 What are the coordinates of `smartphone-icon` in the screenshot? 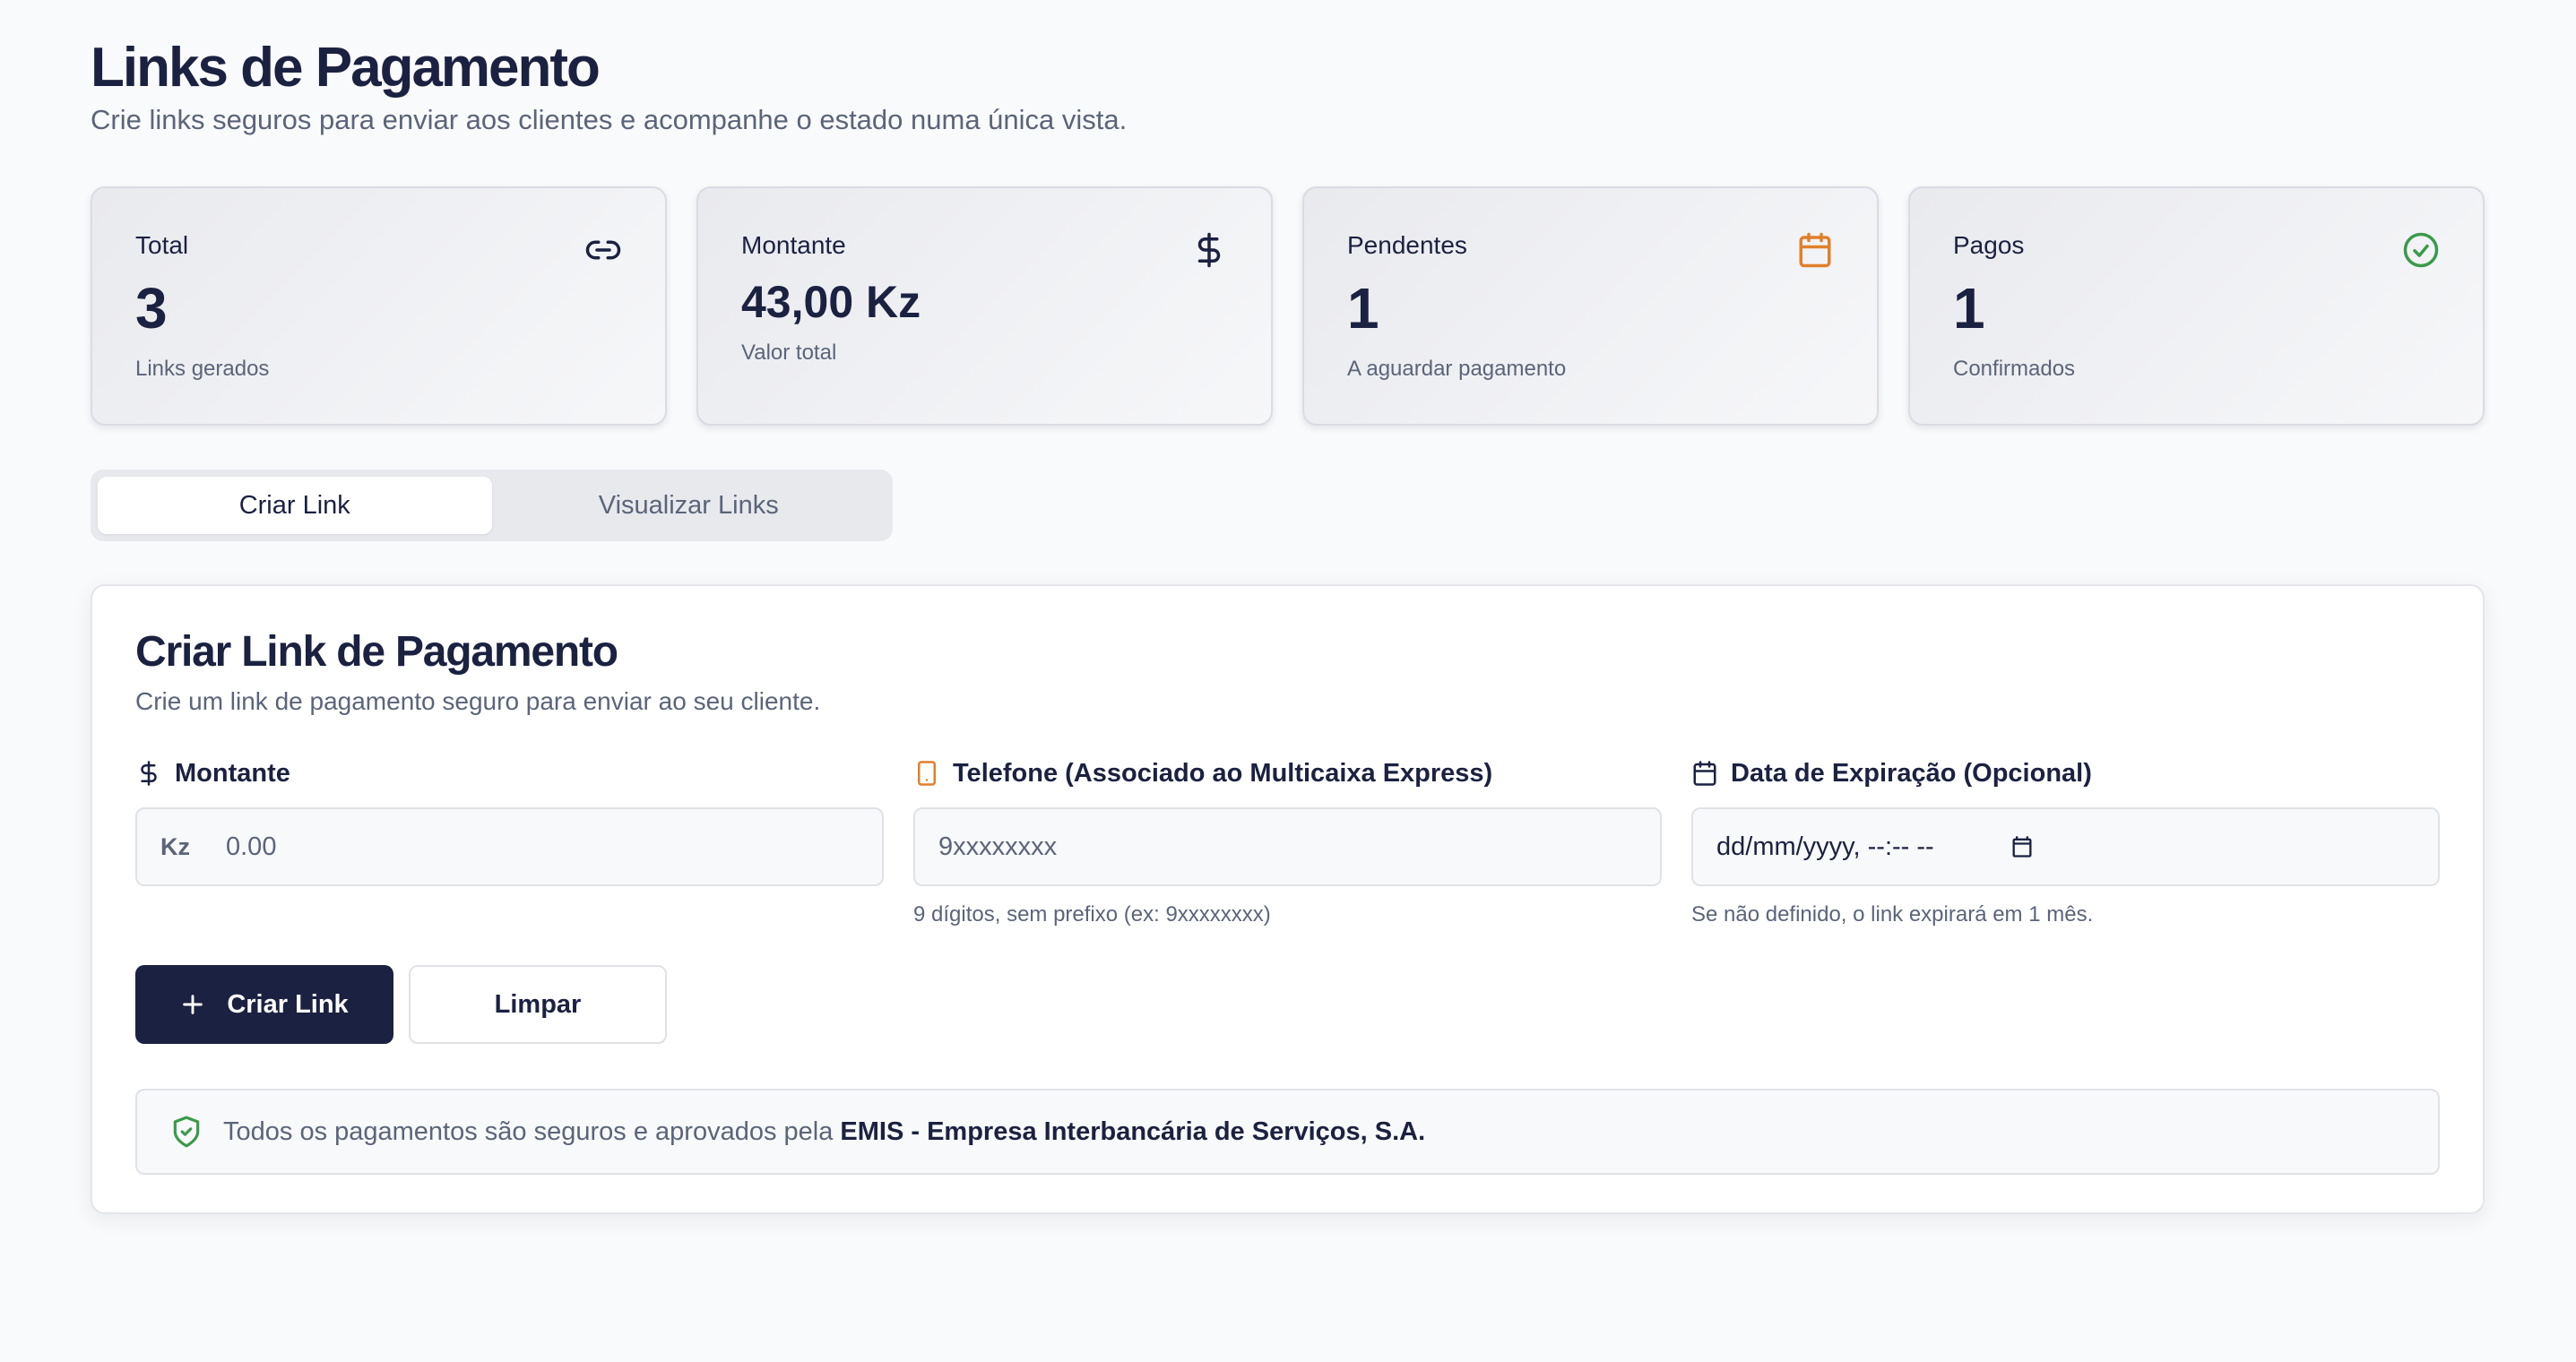 It's located at (927, 773).